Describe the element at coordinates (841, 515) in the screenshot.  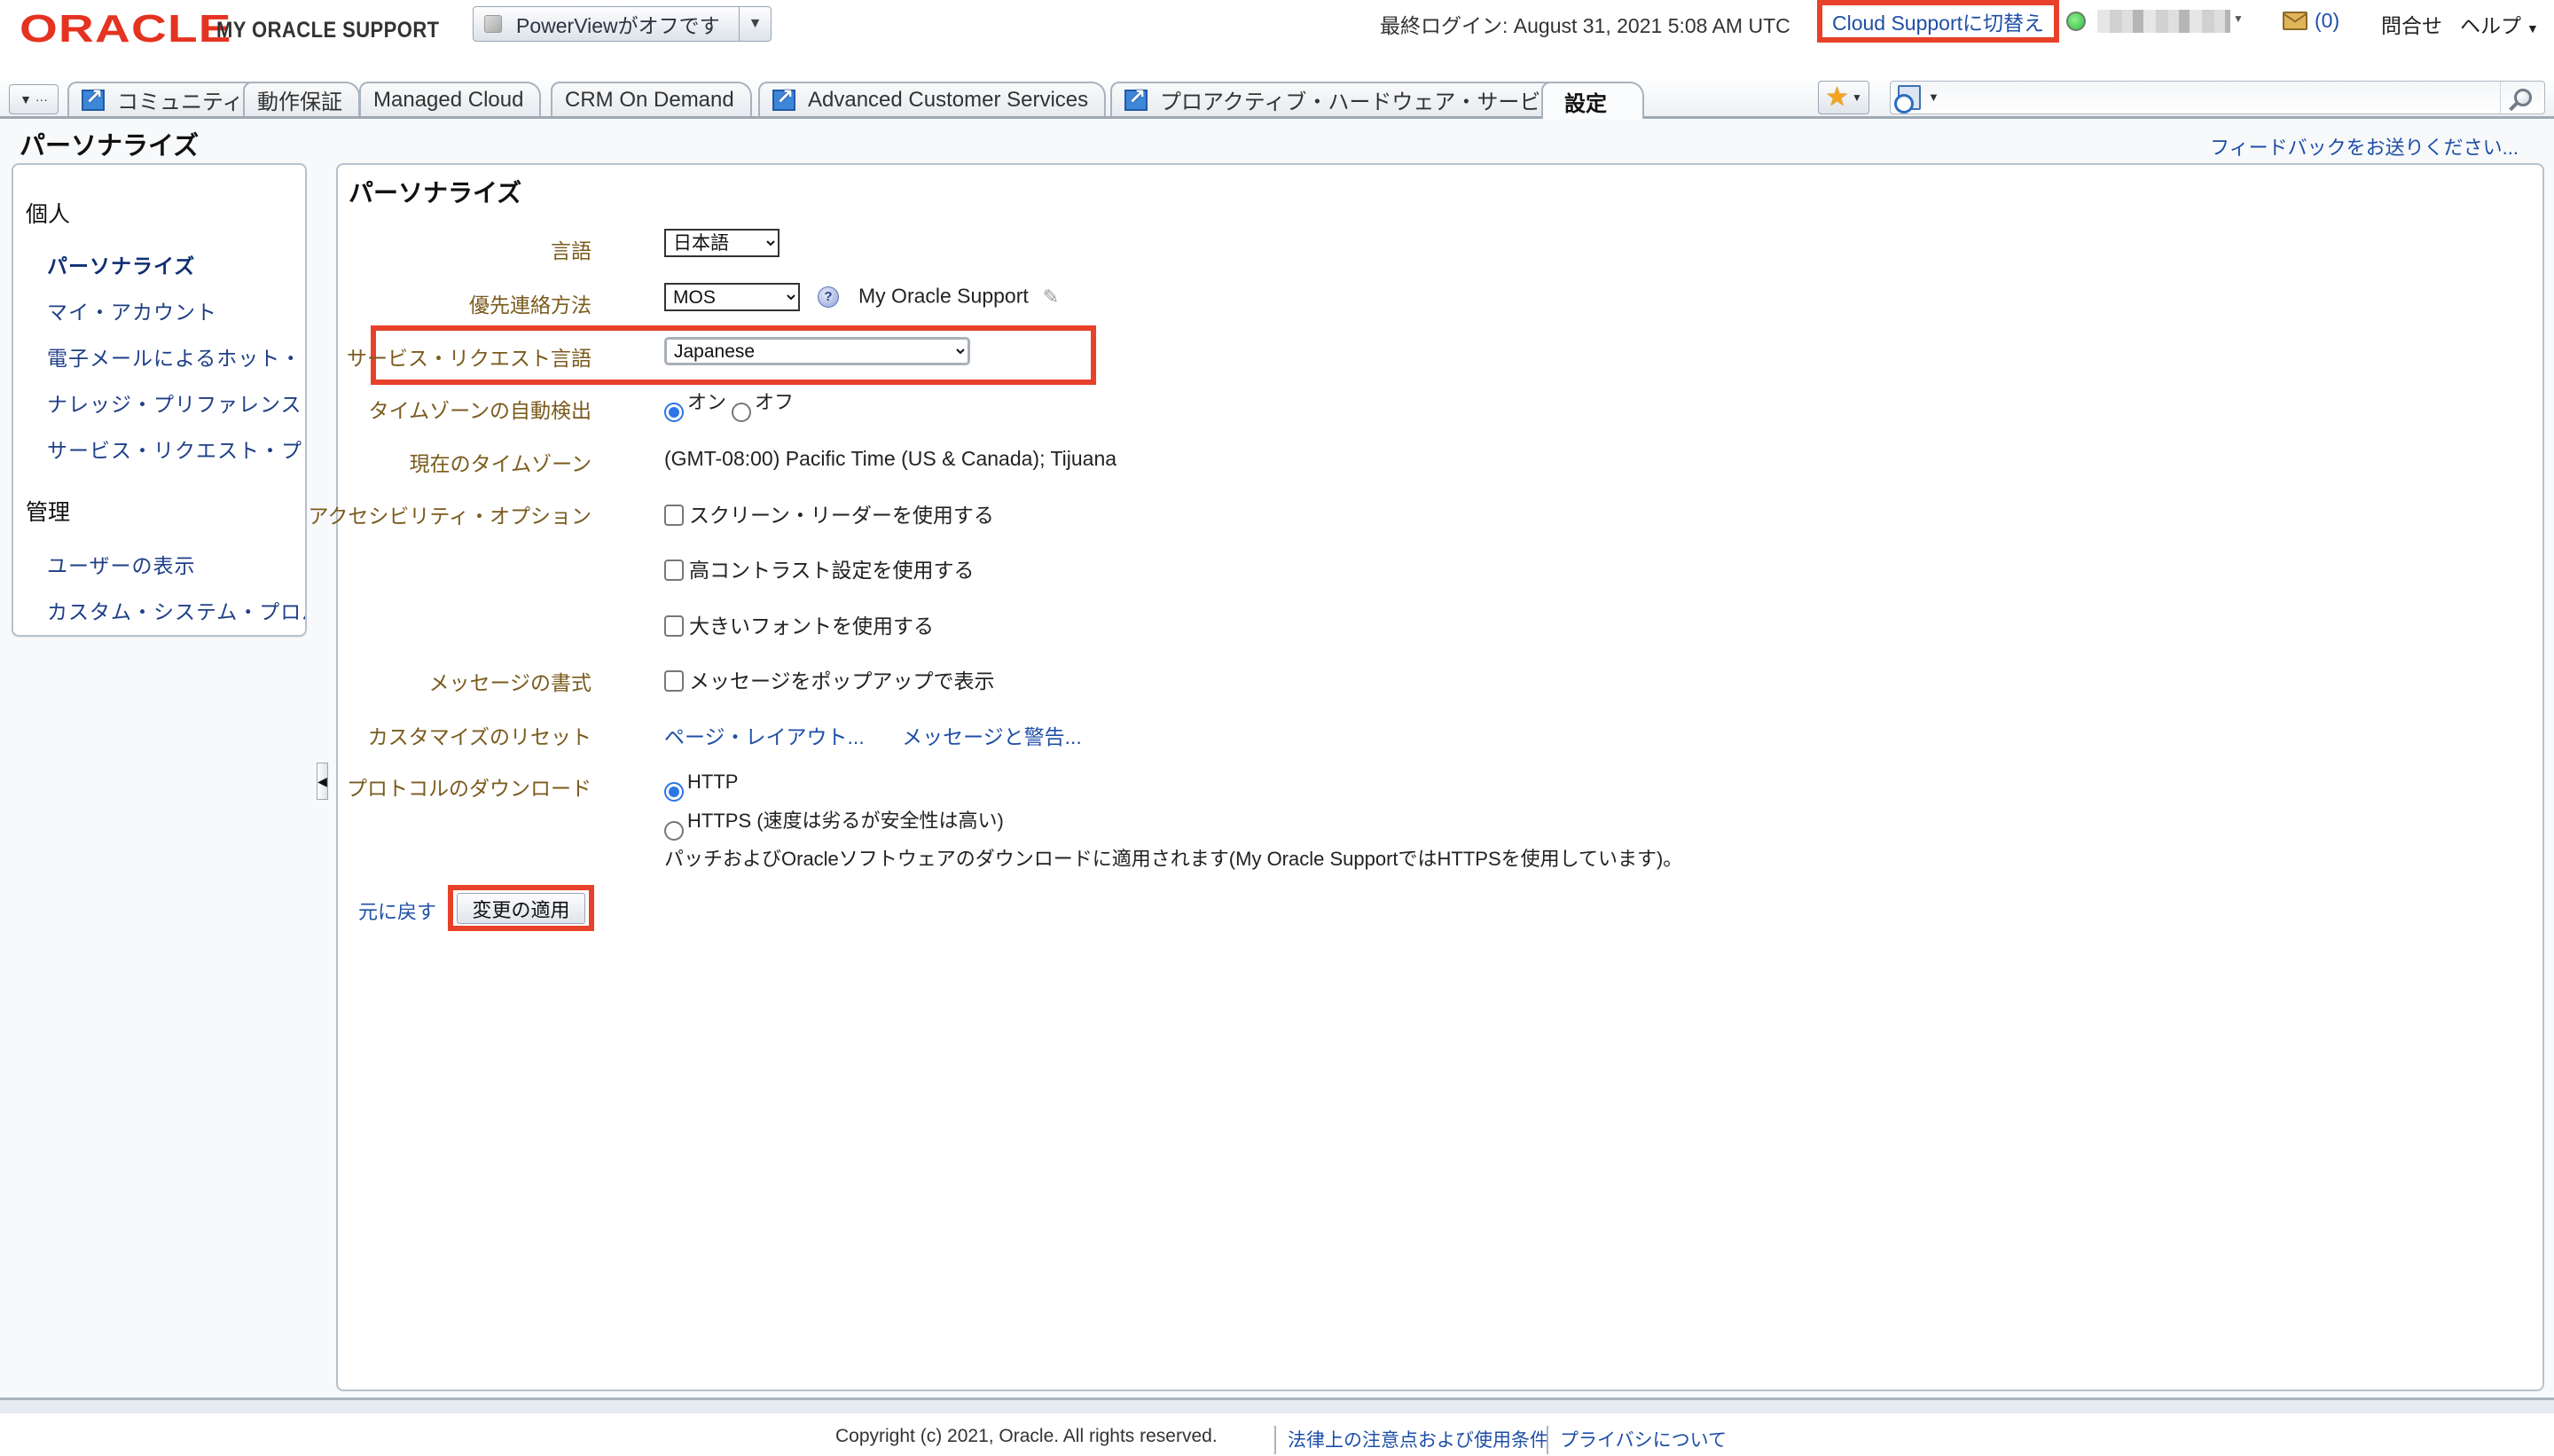
I see `screen-reader-label: スクリーン・リーダーを使用する` at that location.